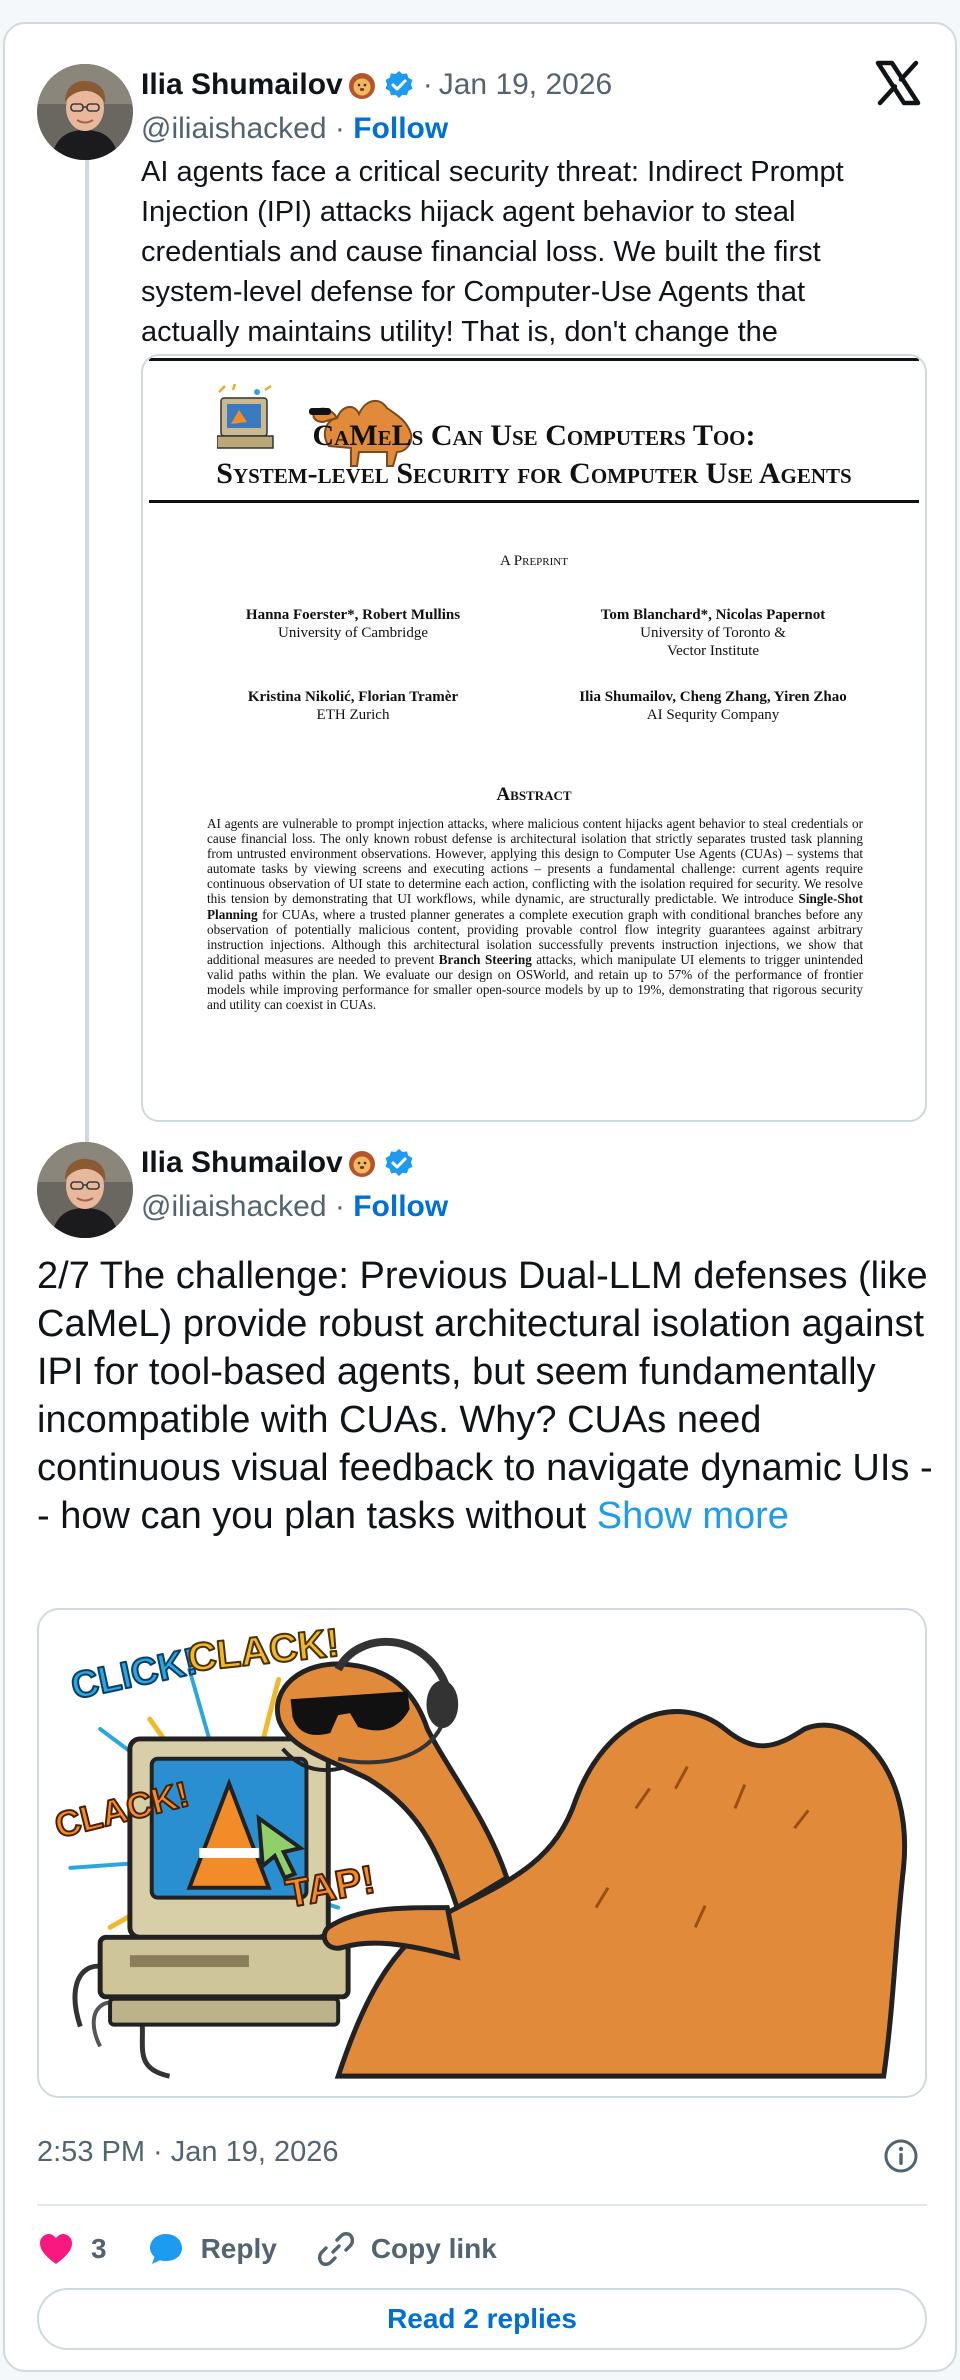 Image resolution: width=960 pixels, height=2380 pixels. What do you see at coordinates (353, 615) in the screenshot?
I see `author-names: Hanna Foerster*, Robert Mullins` at bounding box center [353, 615].